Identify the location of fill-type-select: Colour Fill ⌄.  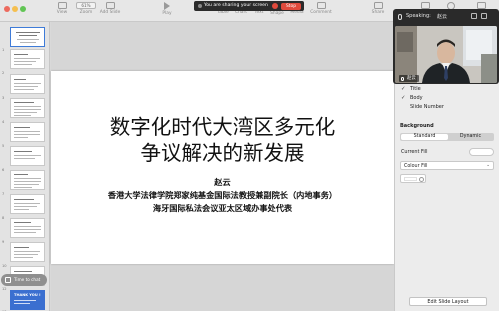
(447, 165).